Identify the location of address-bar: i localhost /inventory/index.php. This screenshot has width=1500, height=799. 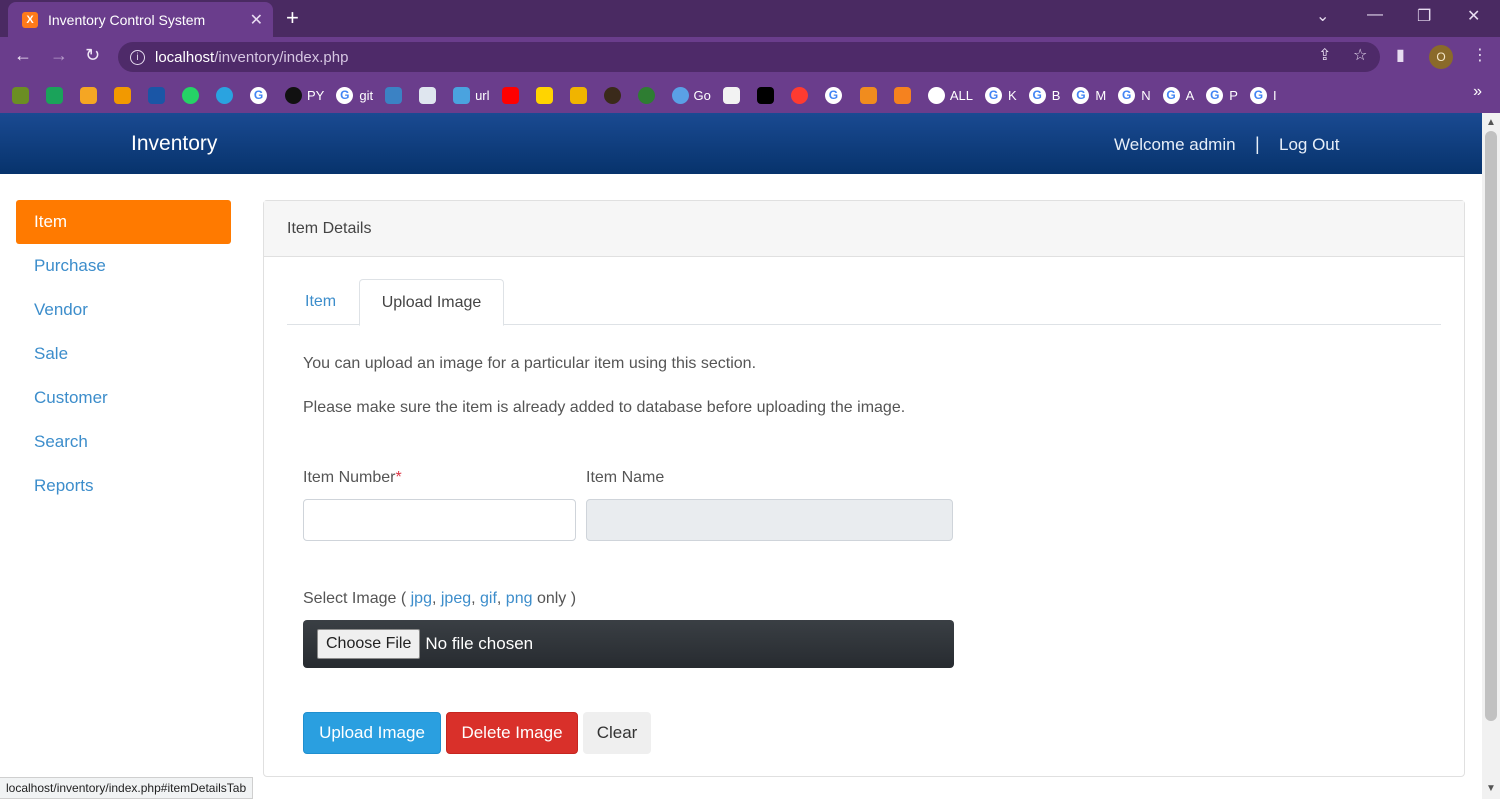
(749, 57).